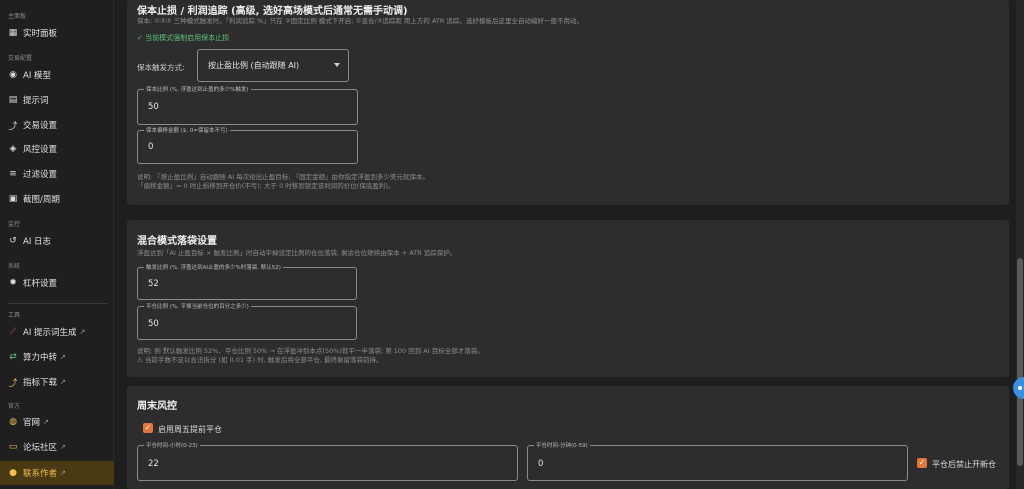 The image size is (1024, 489). I want to click on breakeven-ratio-field: 保本比例 (%, 浮盈达到止盈的多少%触发) 50, so click(247, 105).